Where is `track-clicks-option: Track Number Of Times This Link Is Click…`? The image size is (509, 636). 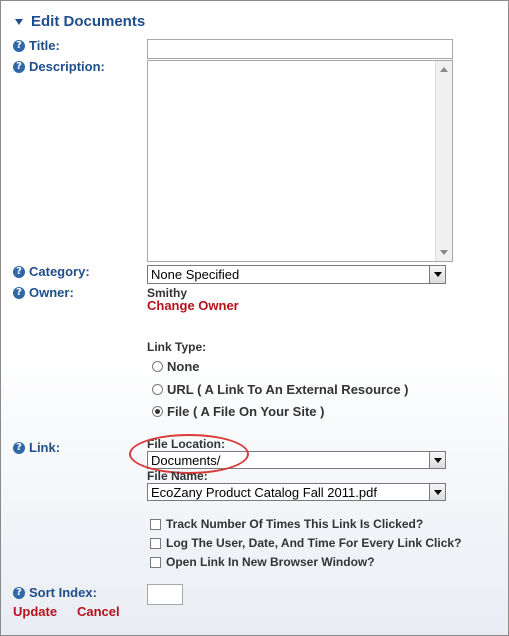 track-clicks-option: Track Number Of Times This Link Is Click… is located at coordinates (286, 524).